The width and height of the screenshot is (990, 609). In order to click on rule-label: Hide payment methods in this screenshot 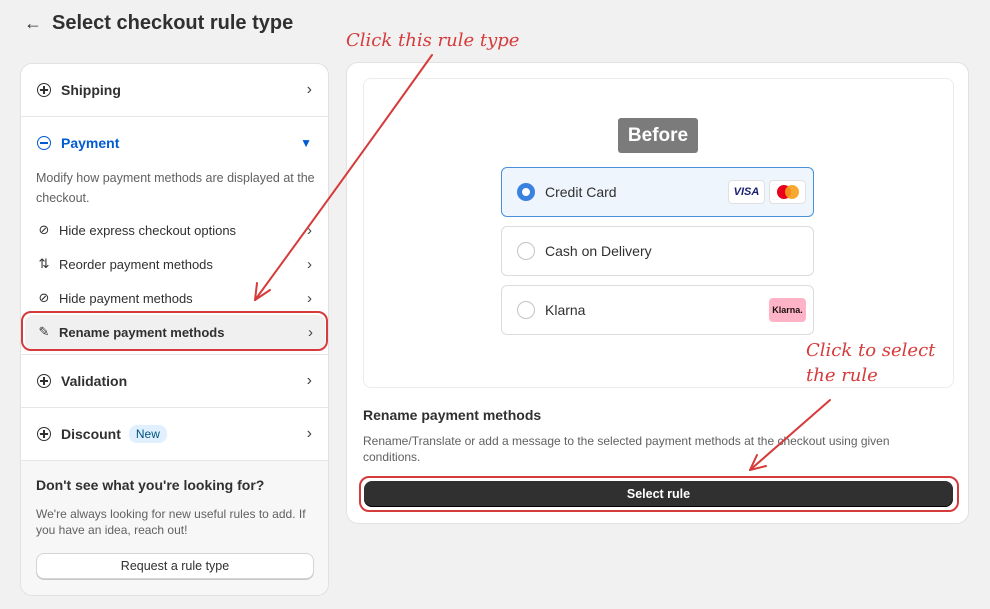, I will do `click(126, 298)`.